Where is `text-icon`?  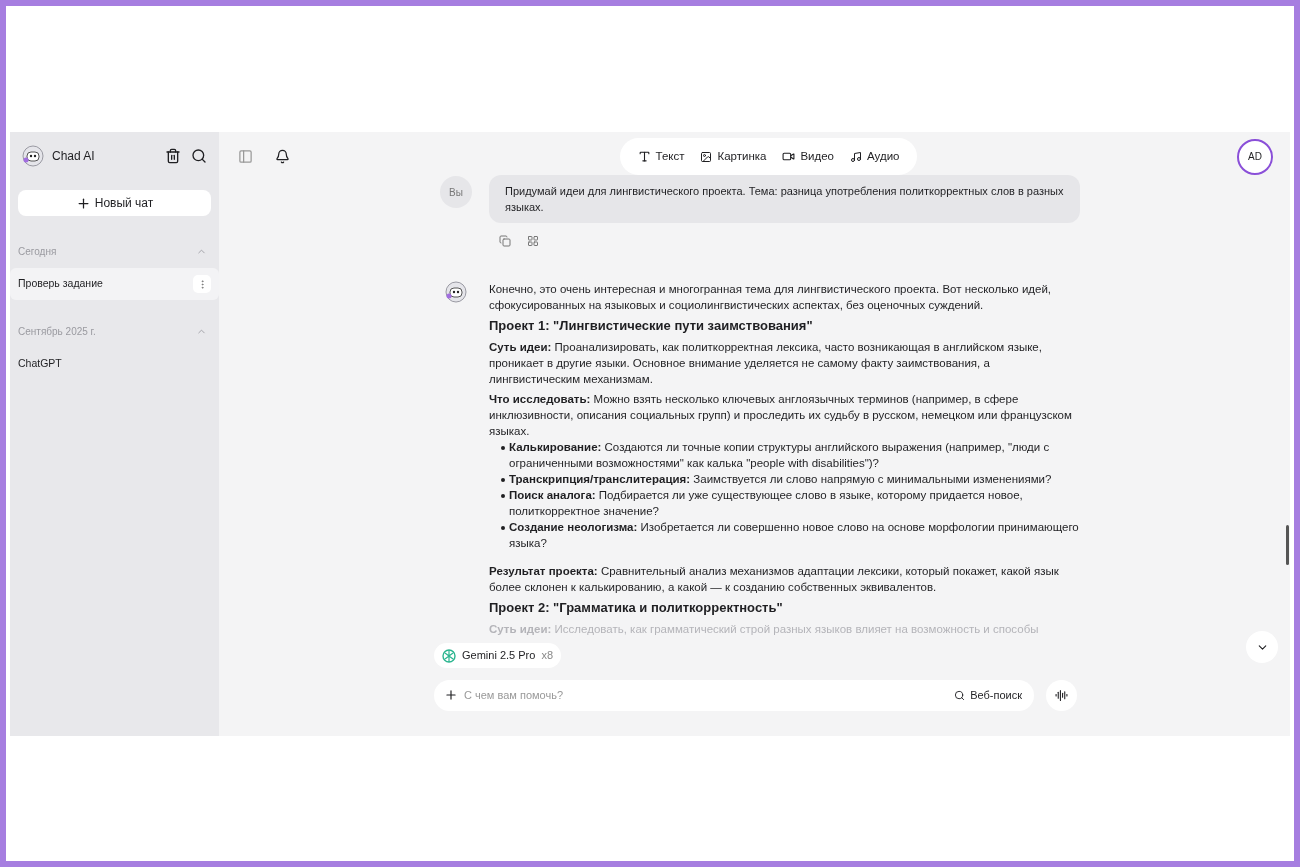
text-icon is located at coordinates (644, 156).